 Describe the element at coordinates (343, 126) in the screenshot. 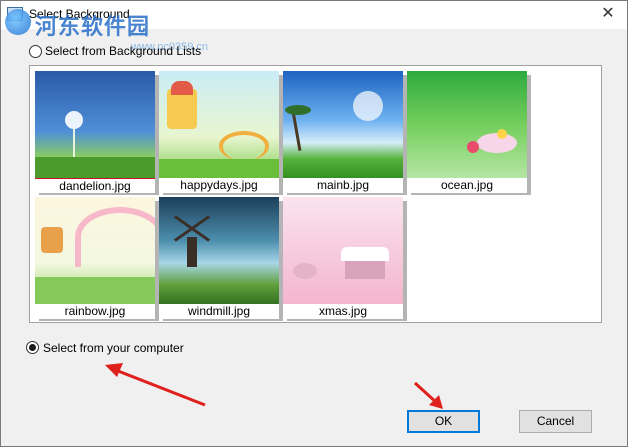

I see `mainb-thumbnail` at that location.